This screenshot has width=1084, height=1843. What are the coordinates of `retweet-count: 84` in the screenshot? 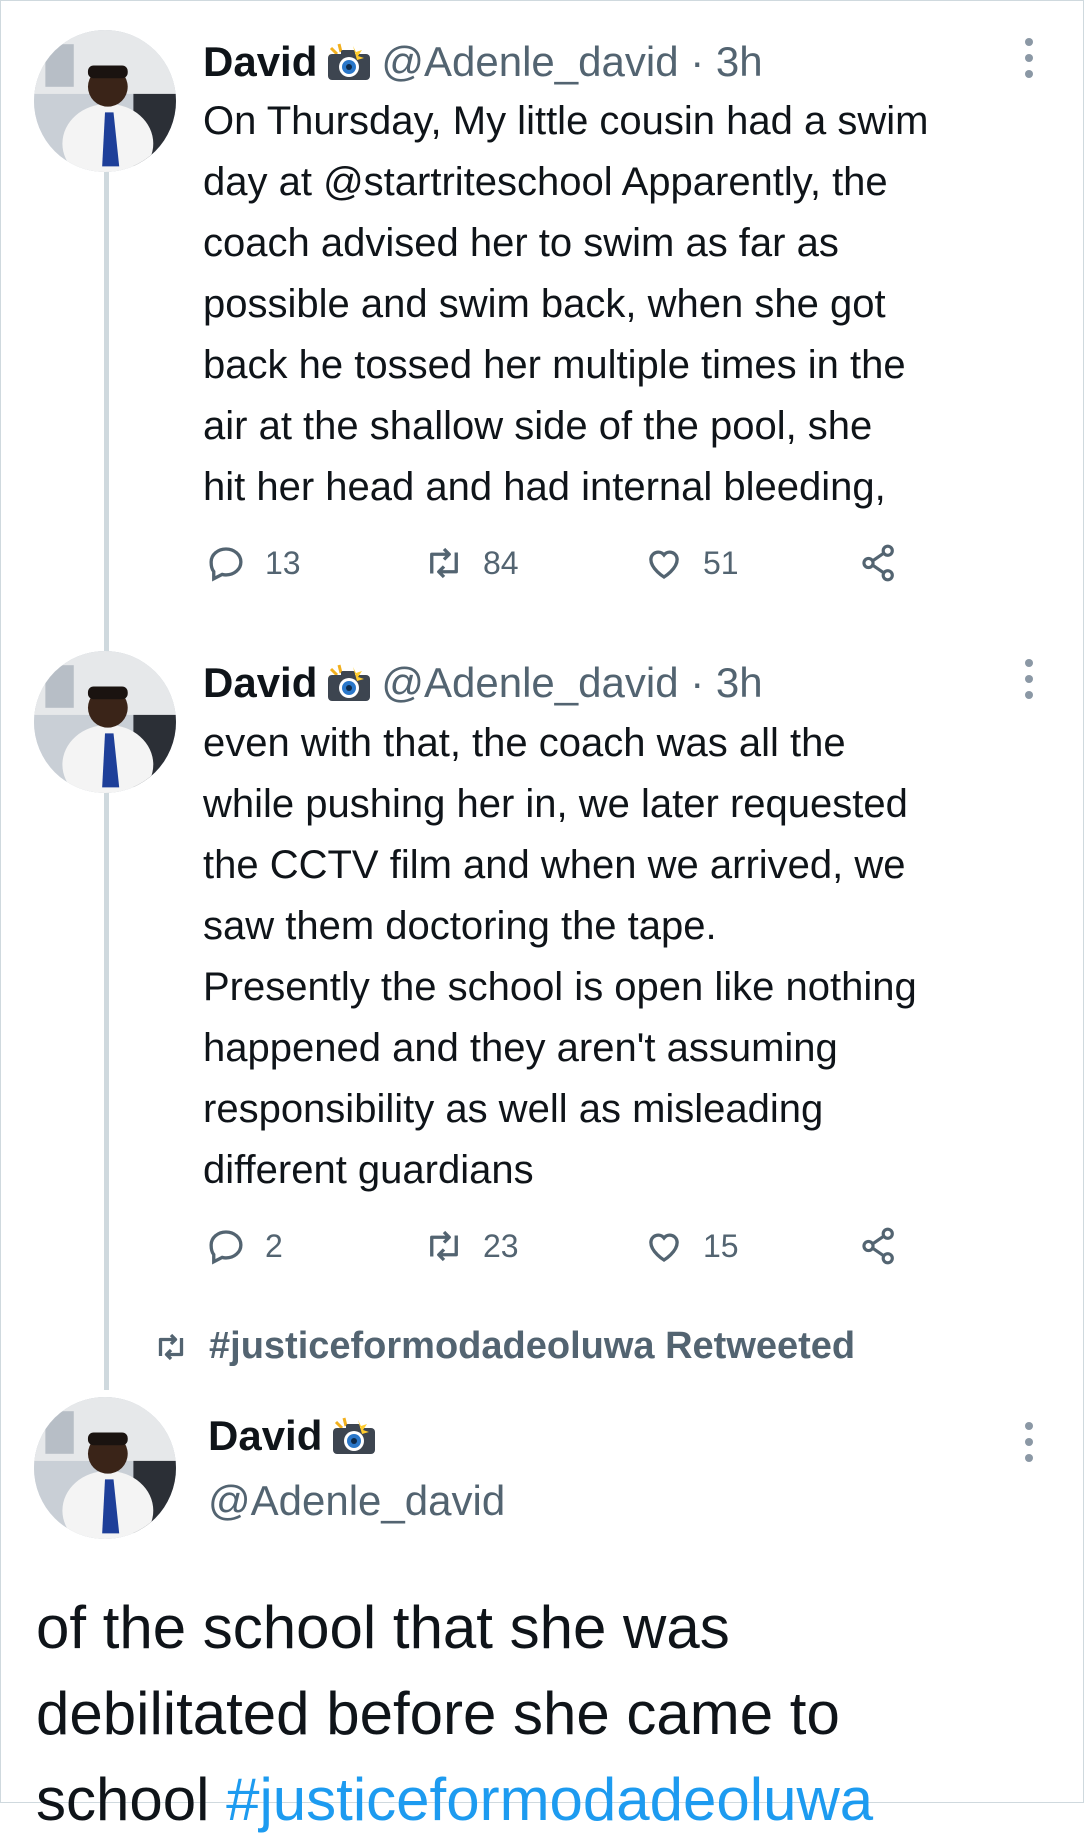 It's located at (501, 562).